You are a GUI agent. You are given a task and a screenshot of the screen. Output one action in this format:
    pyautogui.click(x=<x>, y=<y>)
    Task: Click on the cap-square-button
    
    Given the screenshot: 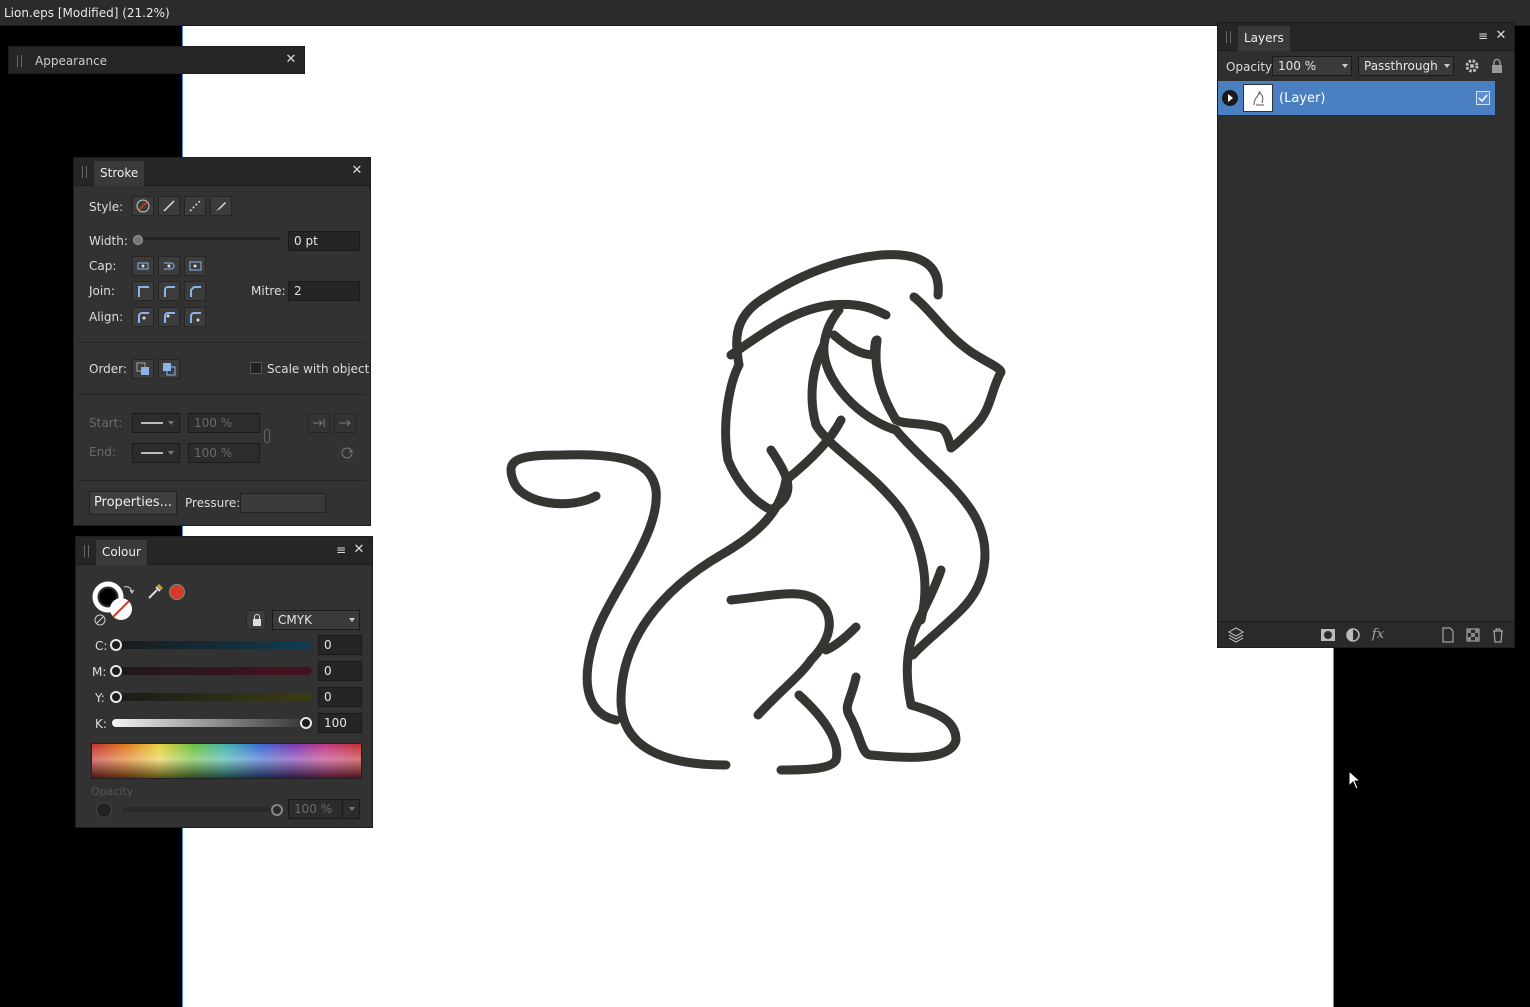 What is the action you would take?
    pyautogui.click(x=195, y=266)
    